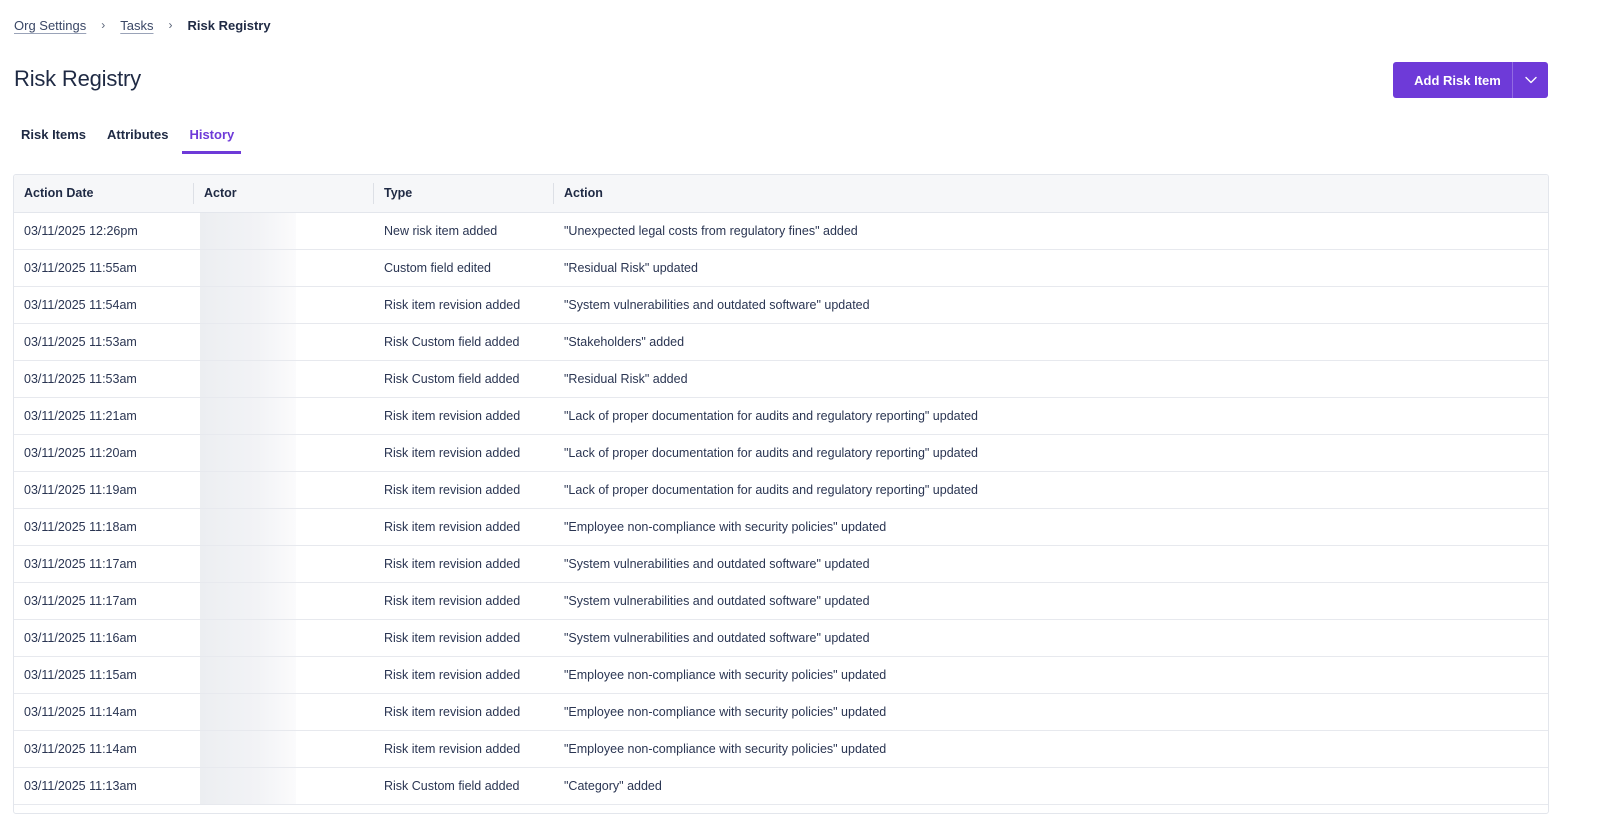 The width and height of the screenshot is (1600, 814). I want to click on tab-risk-items: Risk Items, so click(53, 138).